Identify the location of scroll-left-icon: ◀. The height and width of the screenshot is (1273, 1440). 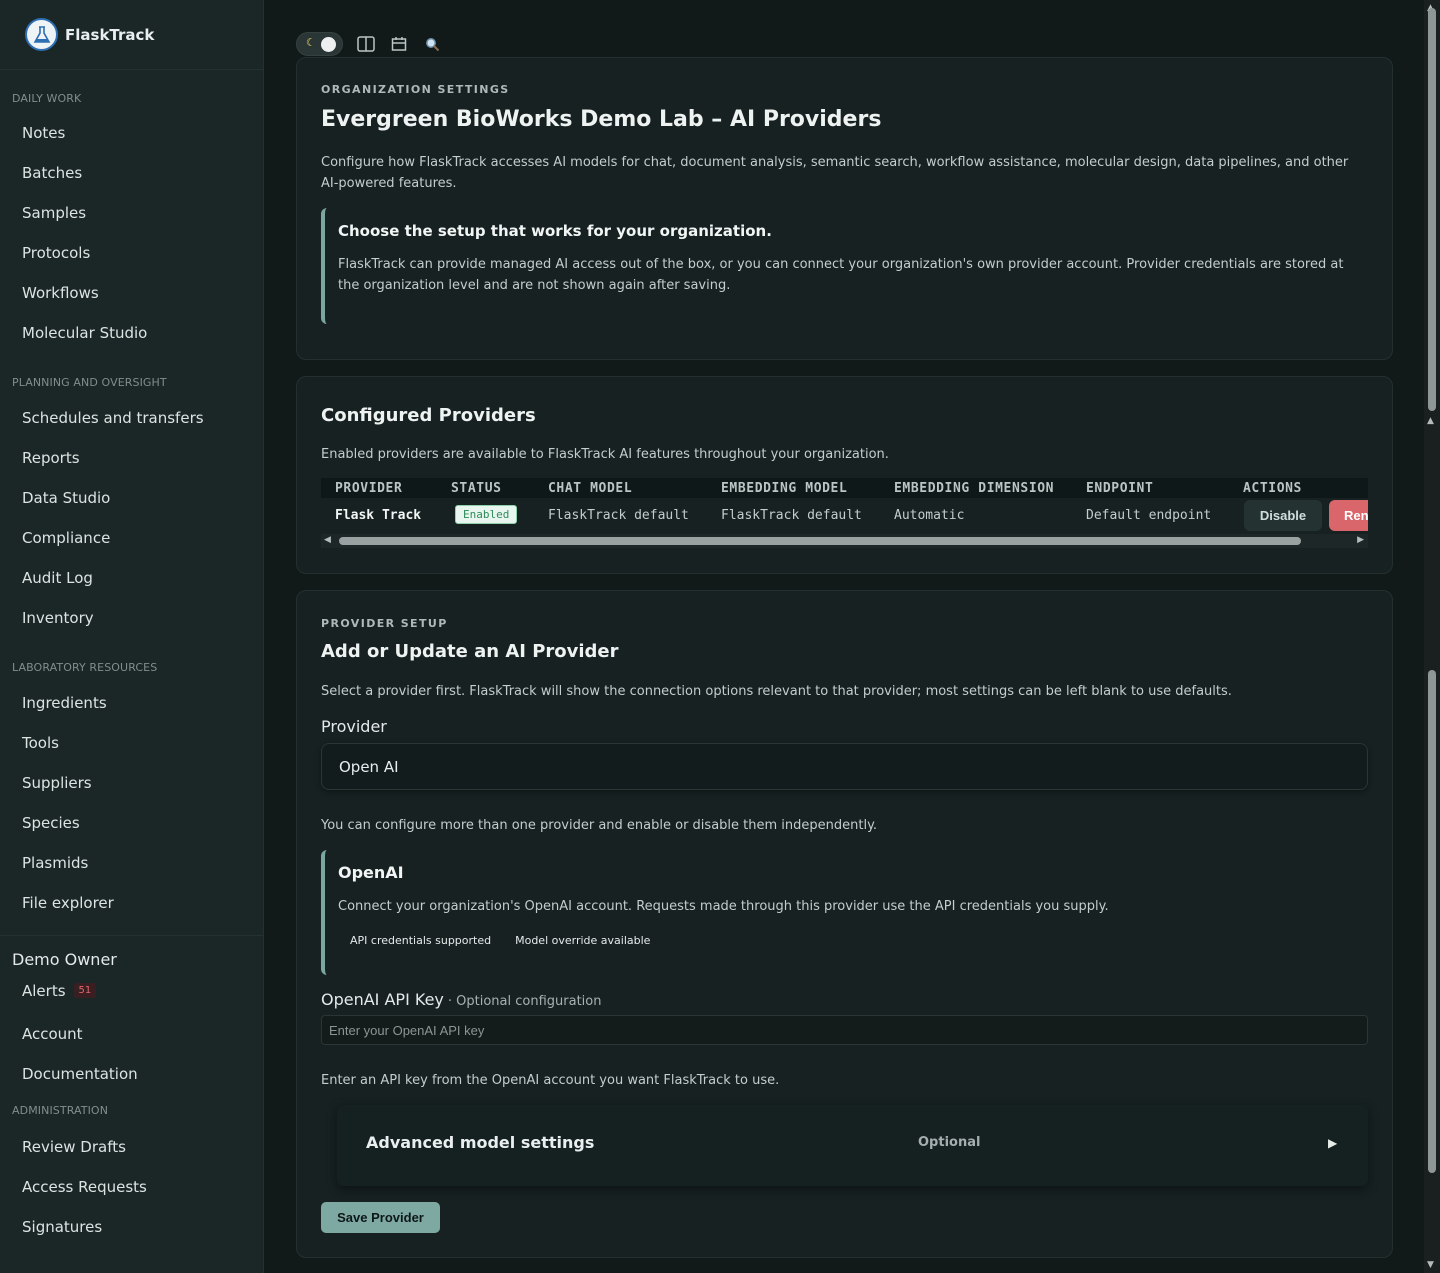
(327, 540).